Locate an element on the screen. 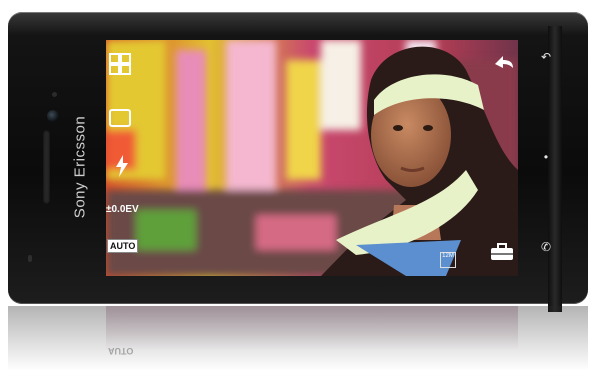  phone-icon: ✆ is located at coordinates (546, 247).